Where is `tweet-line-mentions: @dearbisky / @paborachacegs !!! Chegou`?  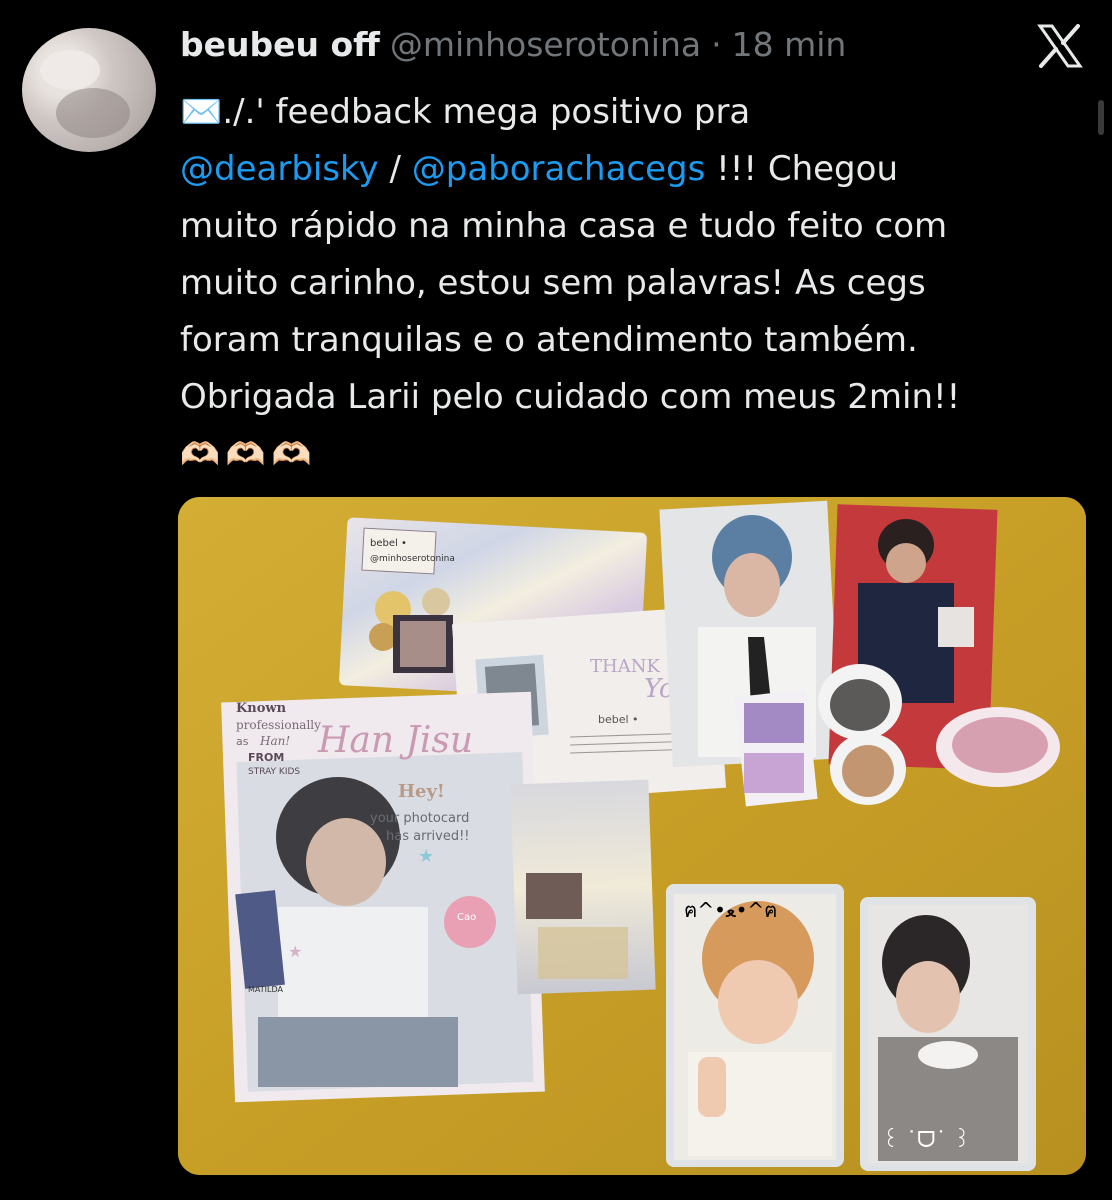 tweet-line-mentions: @dearbisky / @paborachacegs !!! Chegou is located at coordinates (630, 169).